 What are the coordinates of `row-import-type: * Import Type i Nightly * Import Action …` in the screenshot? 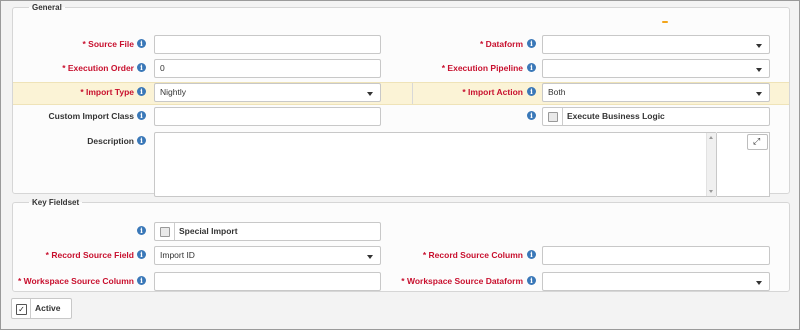 It's located at (401, 93).